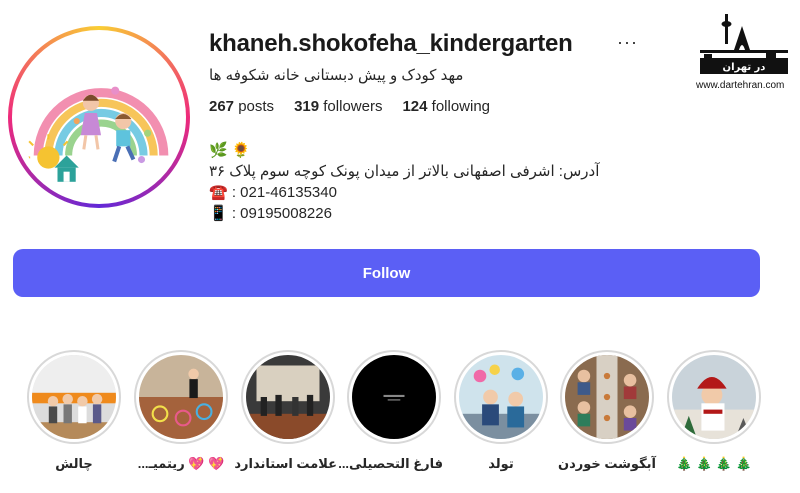  What do you see at coordinates (273, 192) in the screenshot?
I see `bio-phone: ☎️ : 021-46135340` at bounding box center [273, 192].